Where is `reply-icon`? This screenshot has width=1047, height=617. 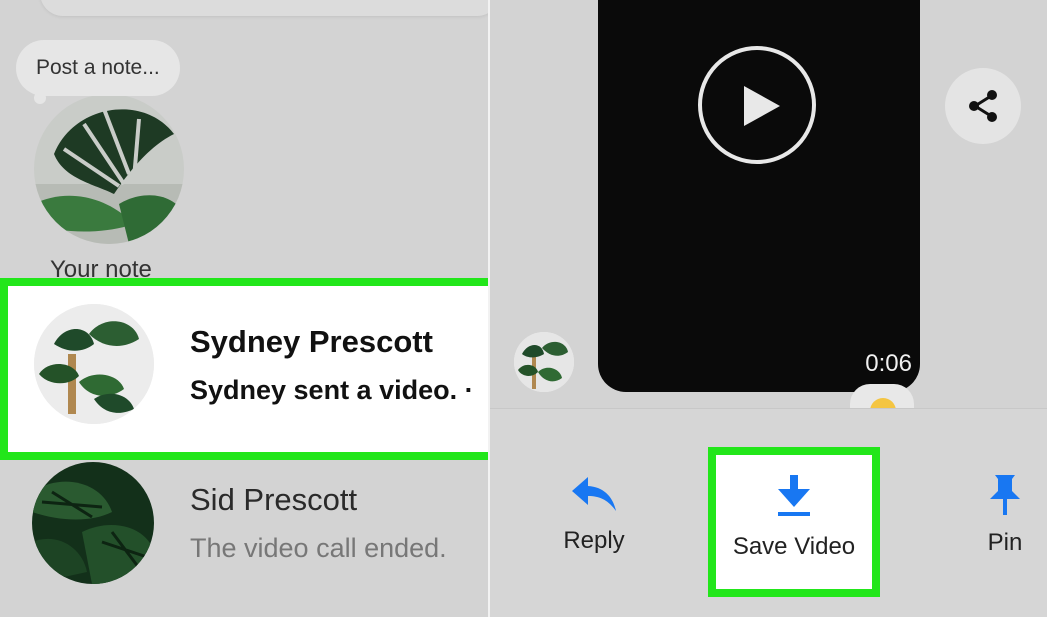 reply-icon is located at coordinates (594, 494).